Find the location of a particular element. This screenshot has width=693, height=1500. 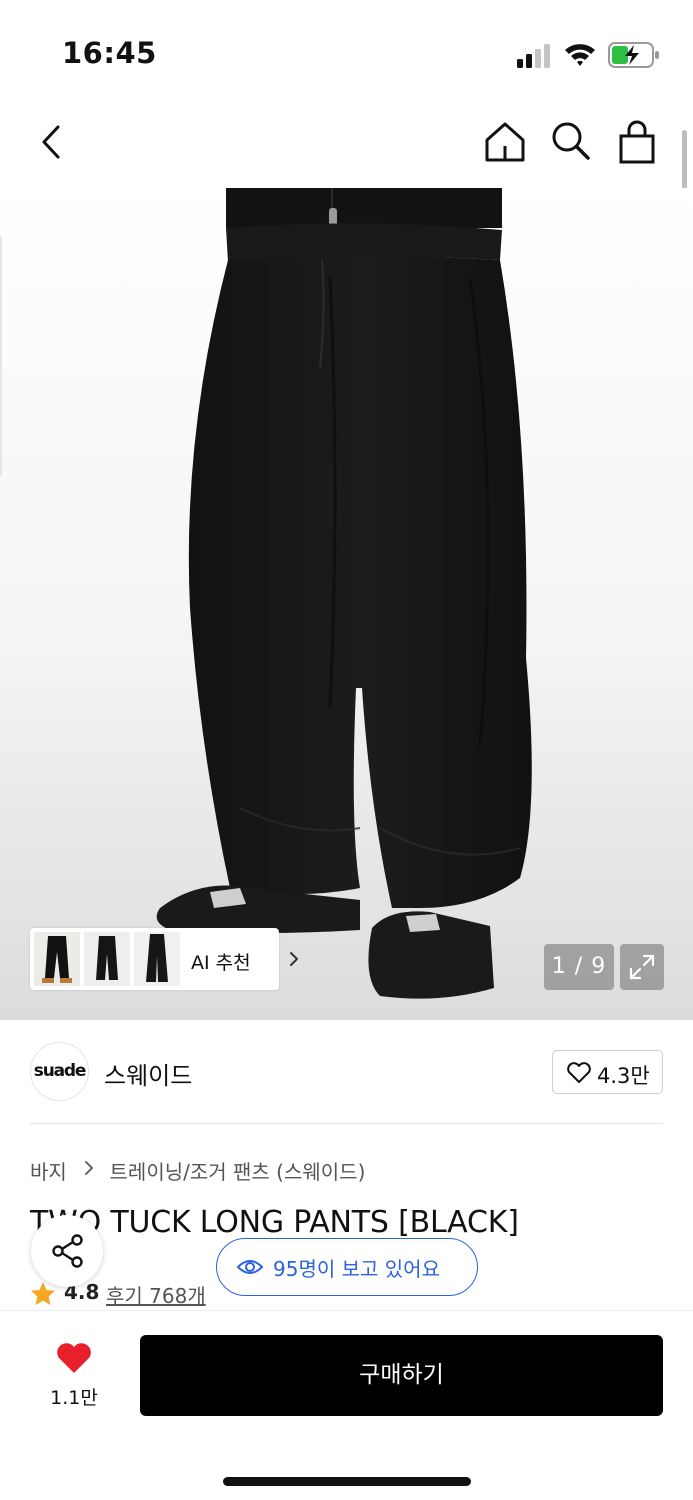

expand-button is located at coordinates (642, 967).